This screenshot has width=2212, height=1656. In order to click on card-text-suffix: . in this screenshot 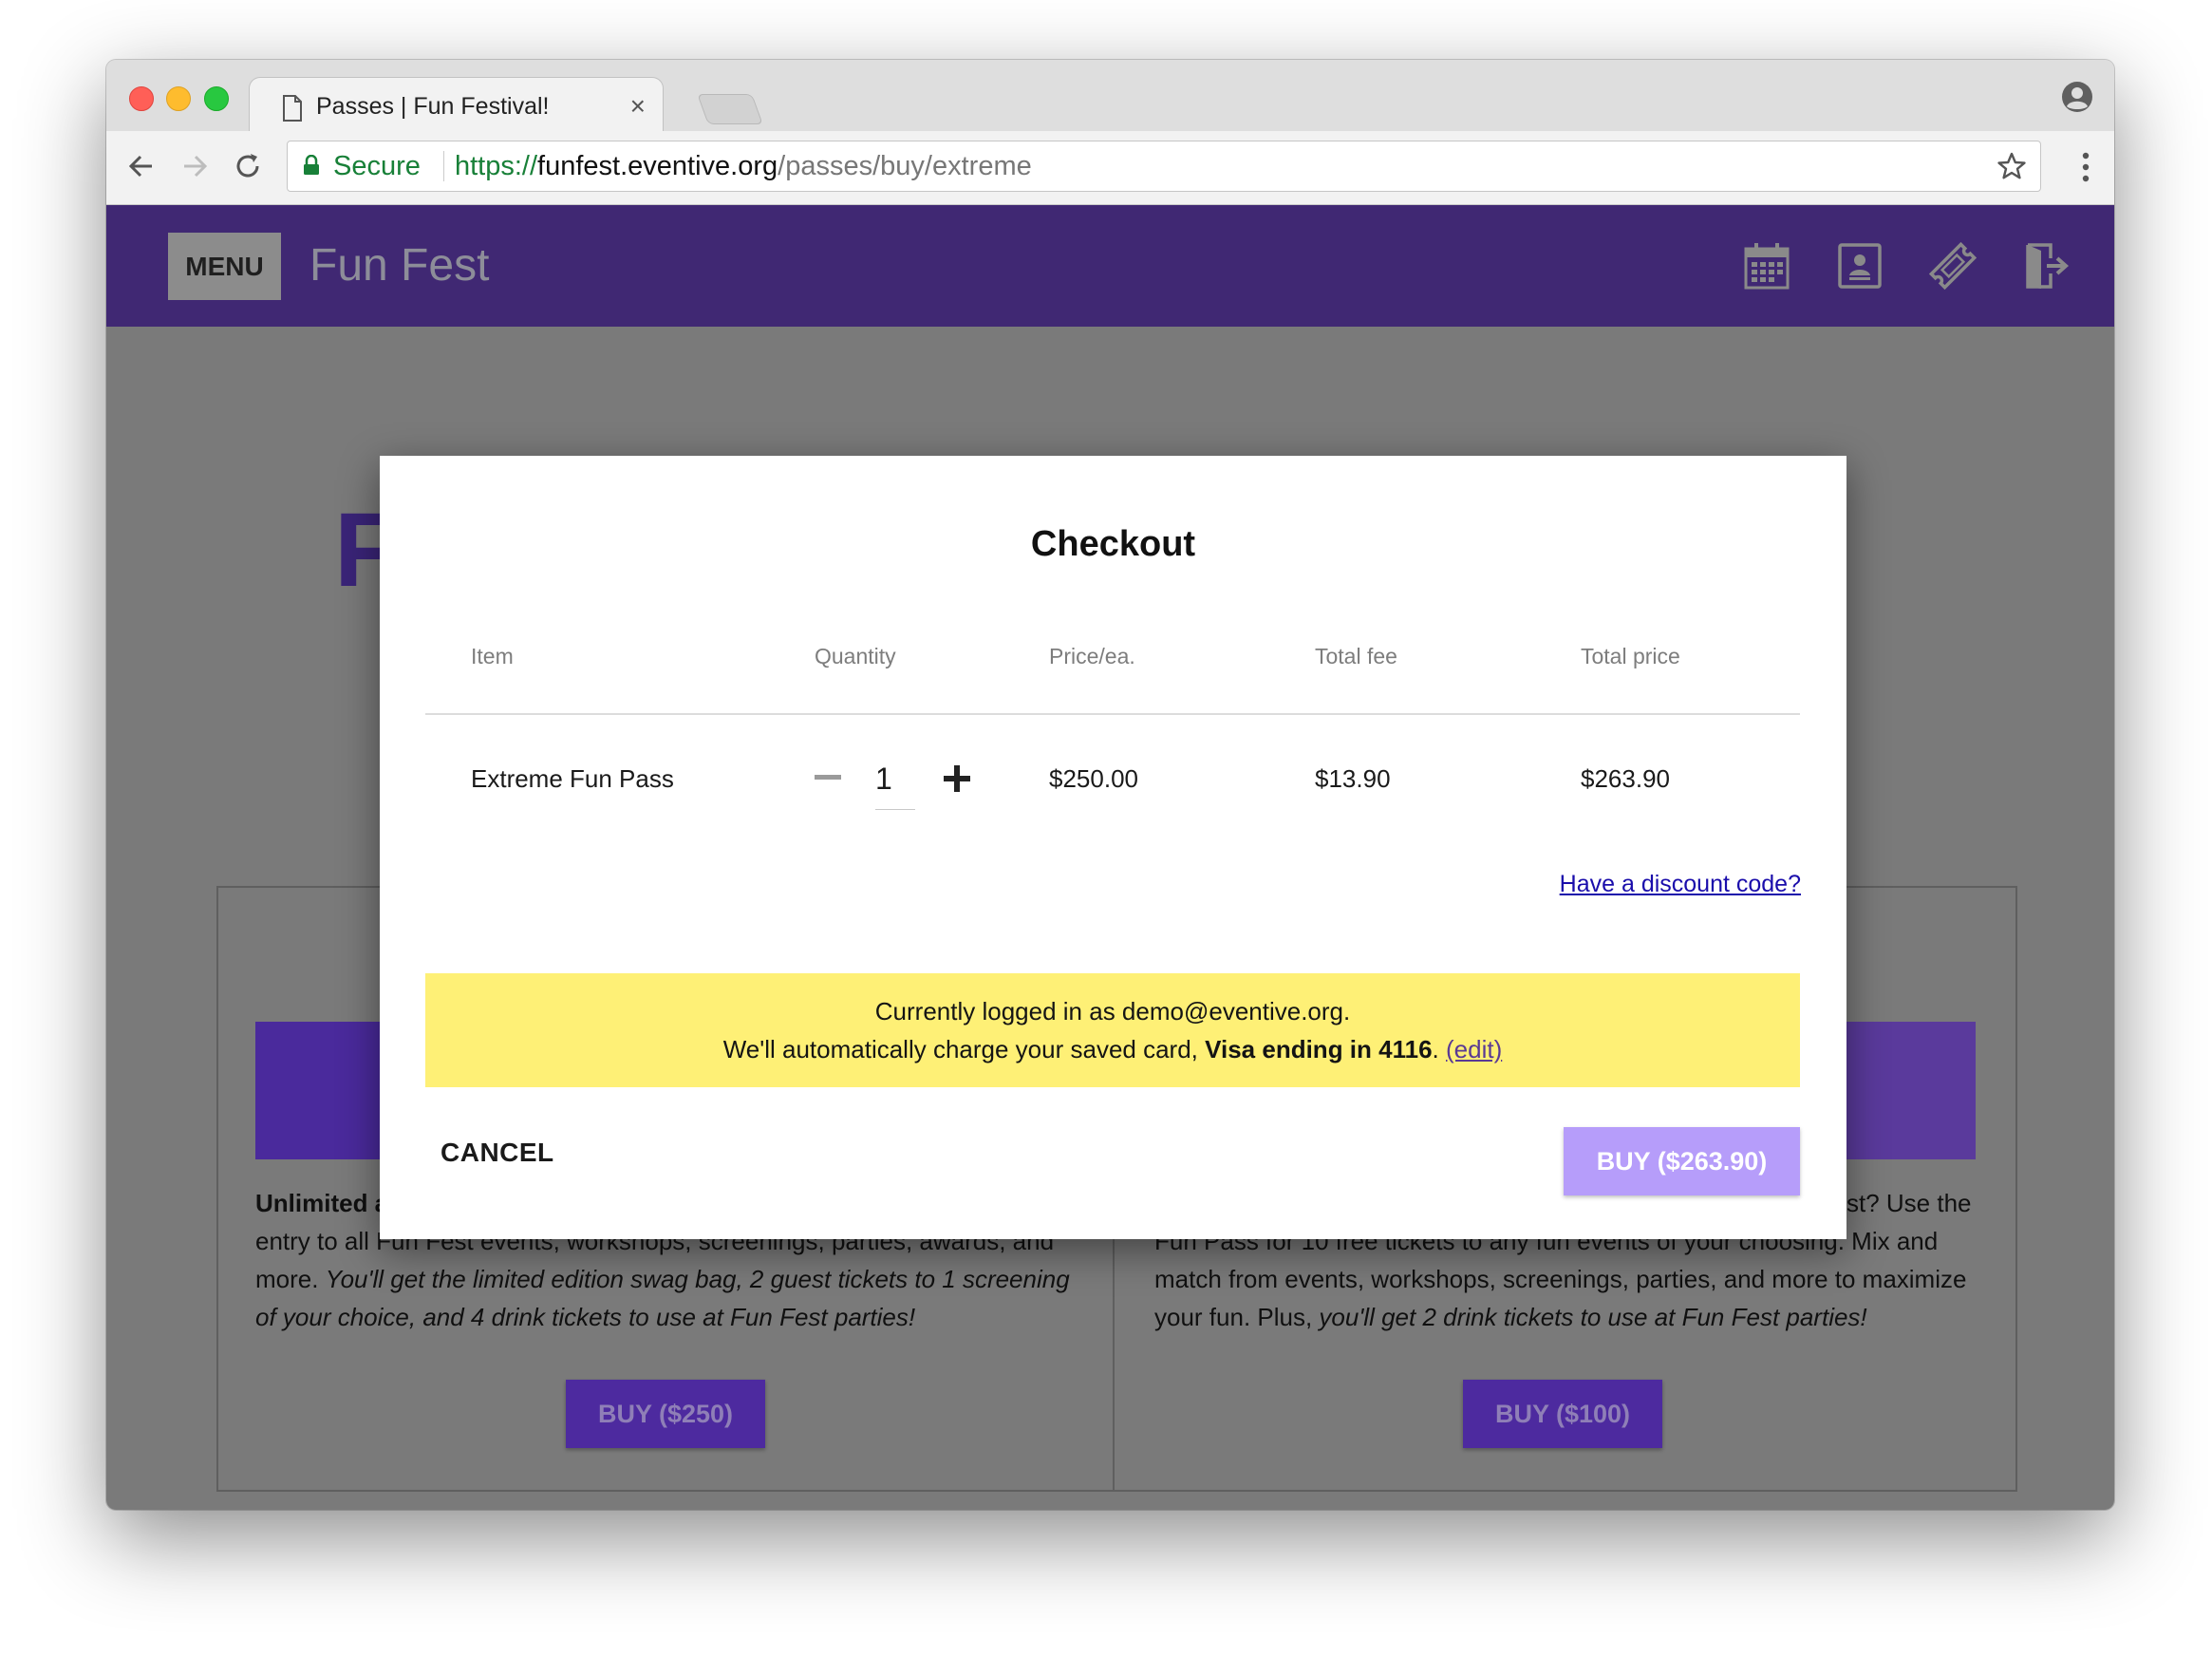, I will do `click(1439, 1049)`.